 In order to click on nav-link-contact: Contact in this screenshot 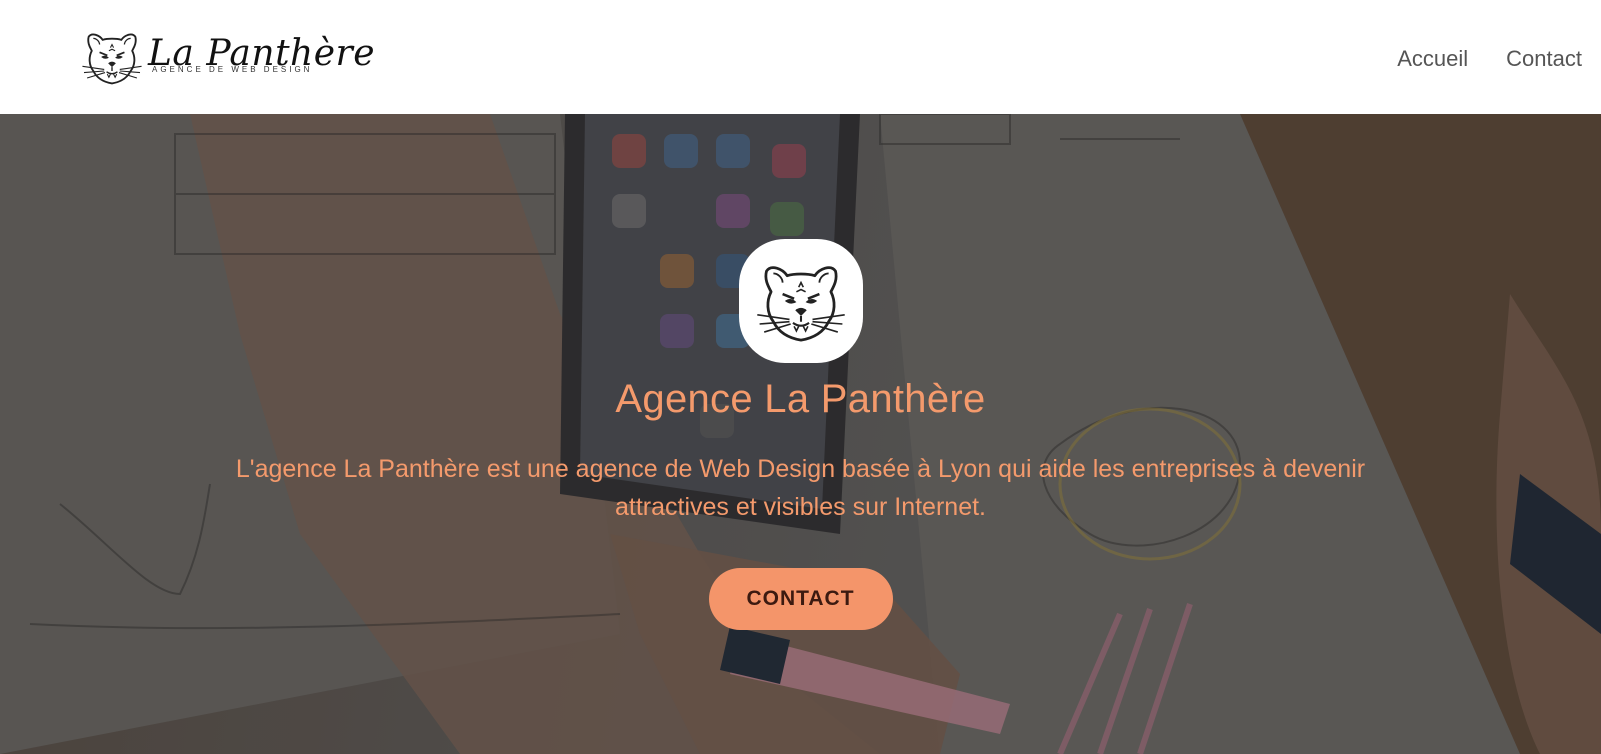, I will do `click(1544, 59)`.